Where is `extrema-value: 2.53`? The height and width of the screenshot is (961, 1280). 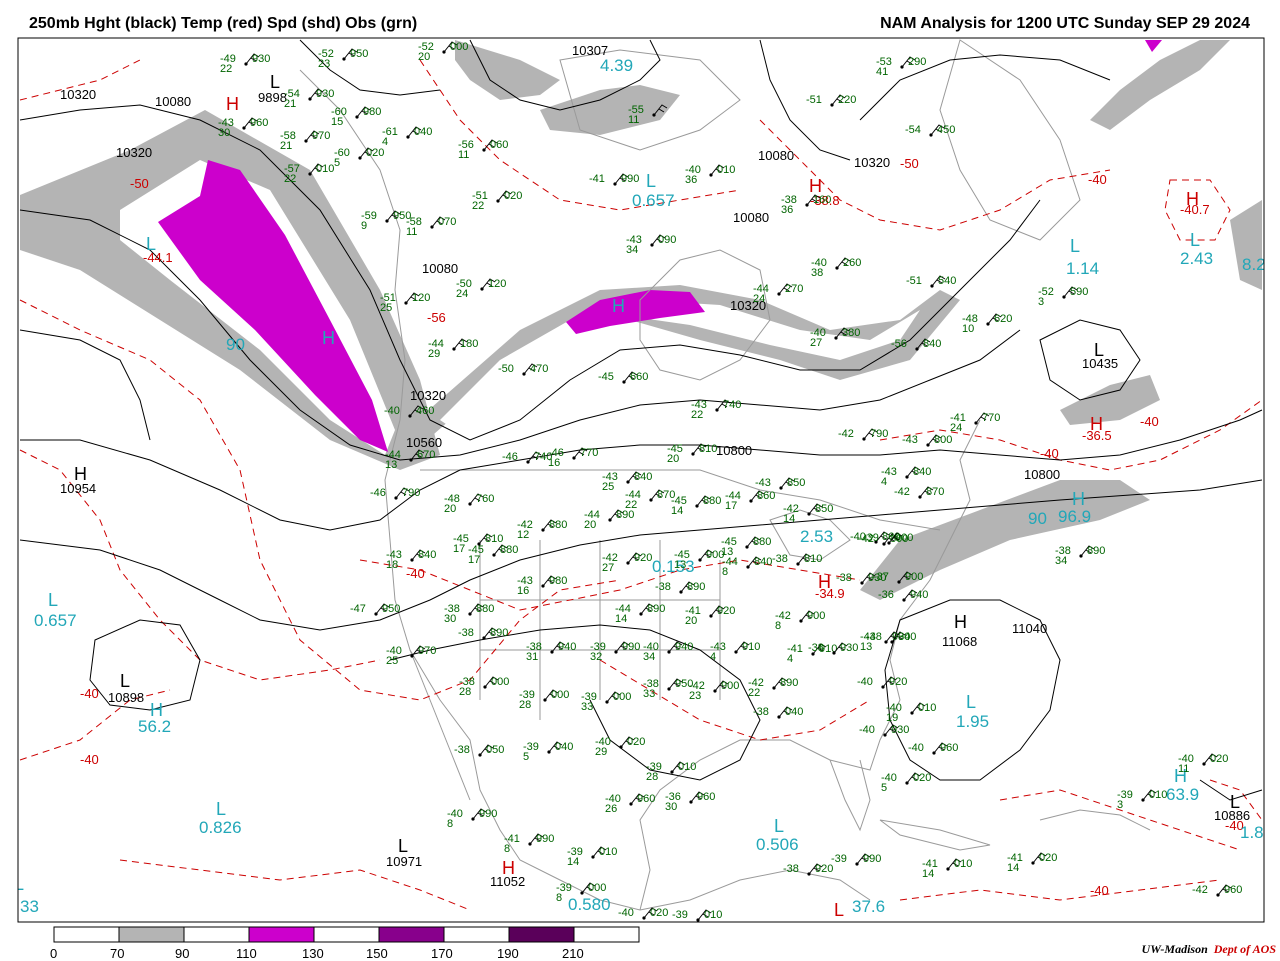
extrema-value: 2.53 is located at coordinates (816, 536).